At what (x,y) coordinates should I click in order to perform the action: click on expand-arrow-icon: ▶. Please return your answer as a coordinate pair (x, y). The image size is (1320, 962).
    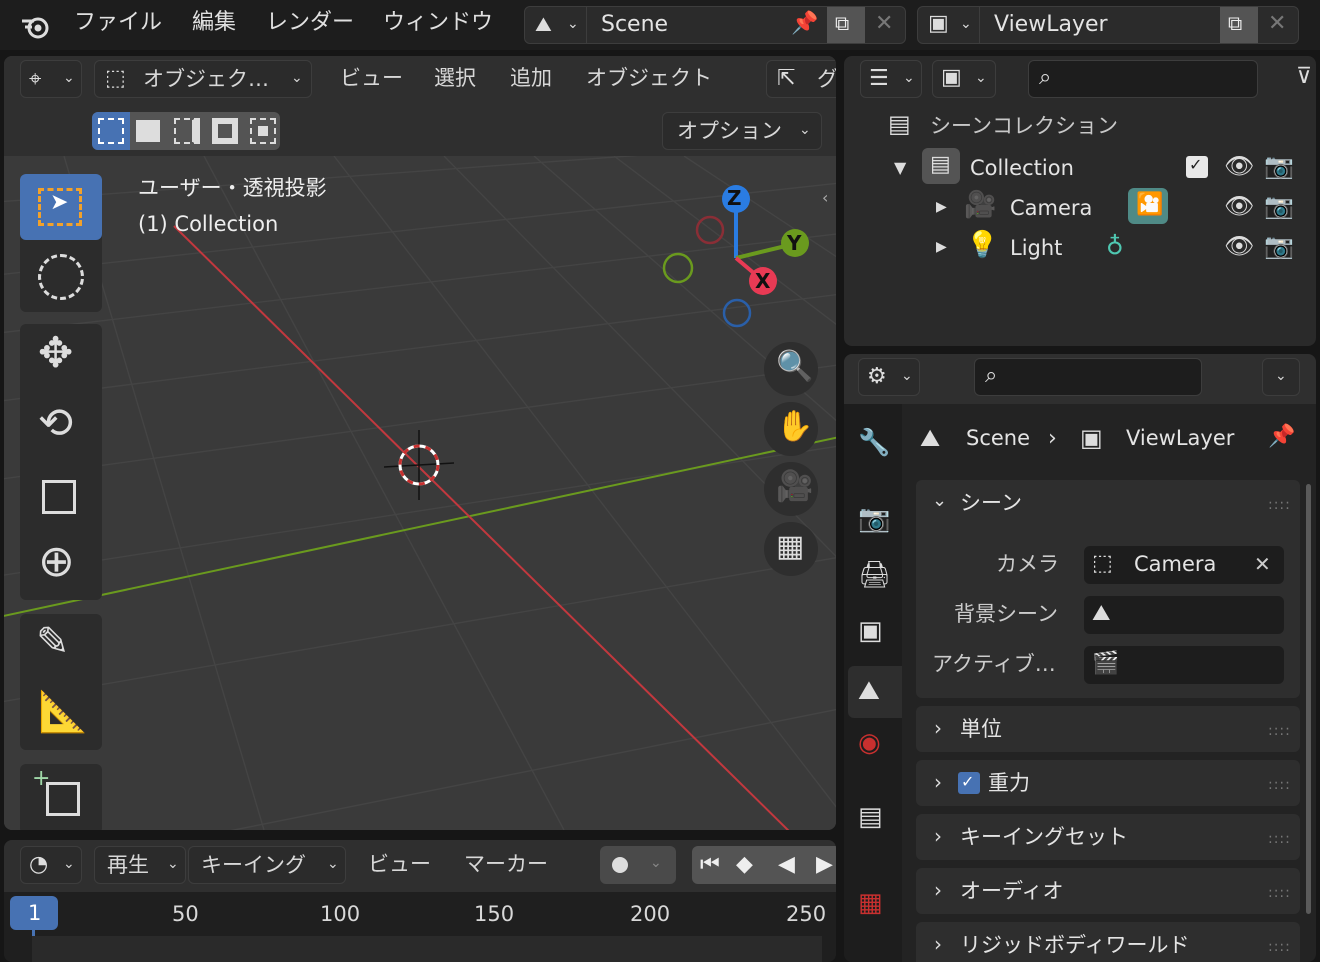
    Looking at the image, I should click on (941, 207).